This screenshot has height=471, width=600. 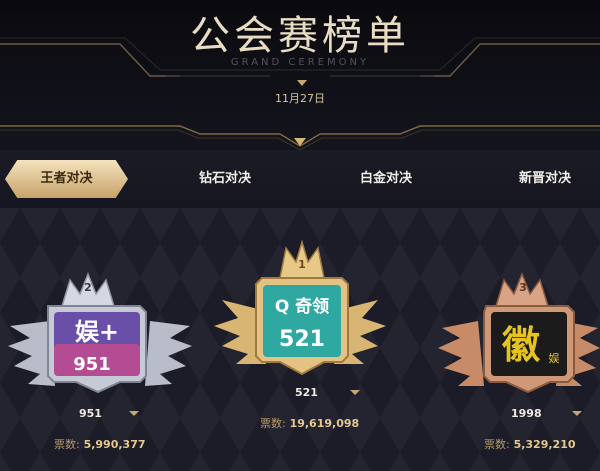 What do you see at coordinates (521, 345) in the screenshot?
I see `svg-text: 徽` at bounding box center [521, 345].